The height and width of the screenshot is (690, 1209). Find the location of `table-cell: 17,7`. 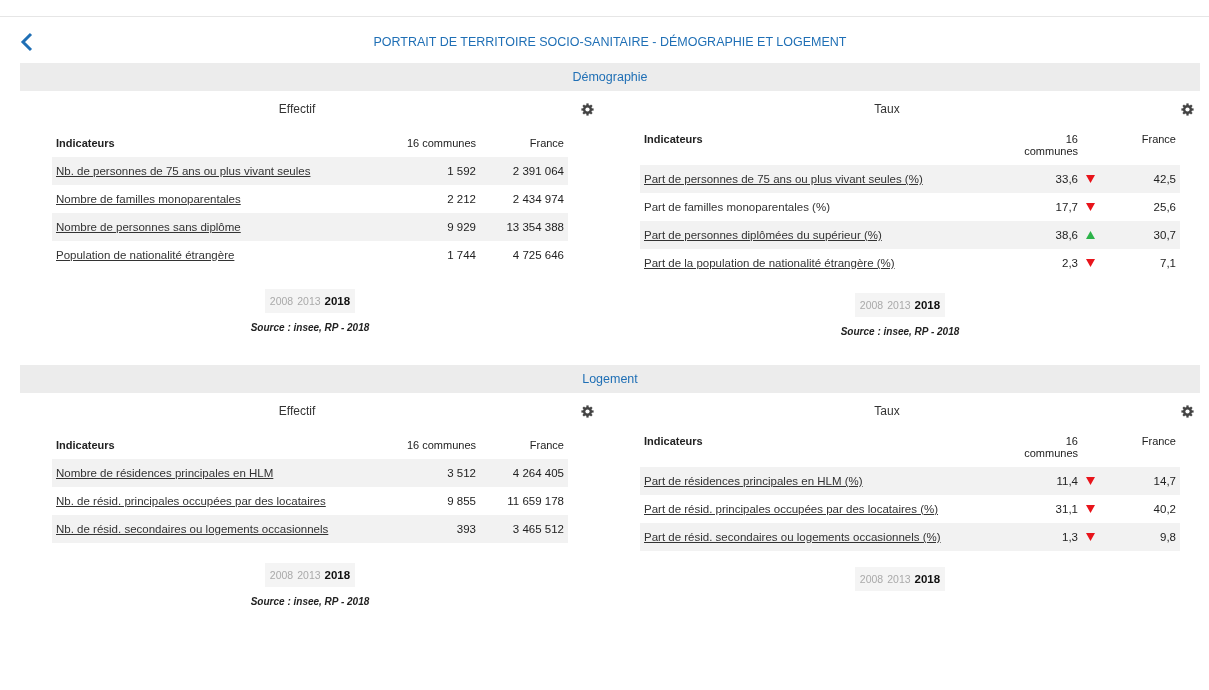

table-cell: 17,7 is located at coordinates (1030, 207).